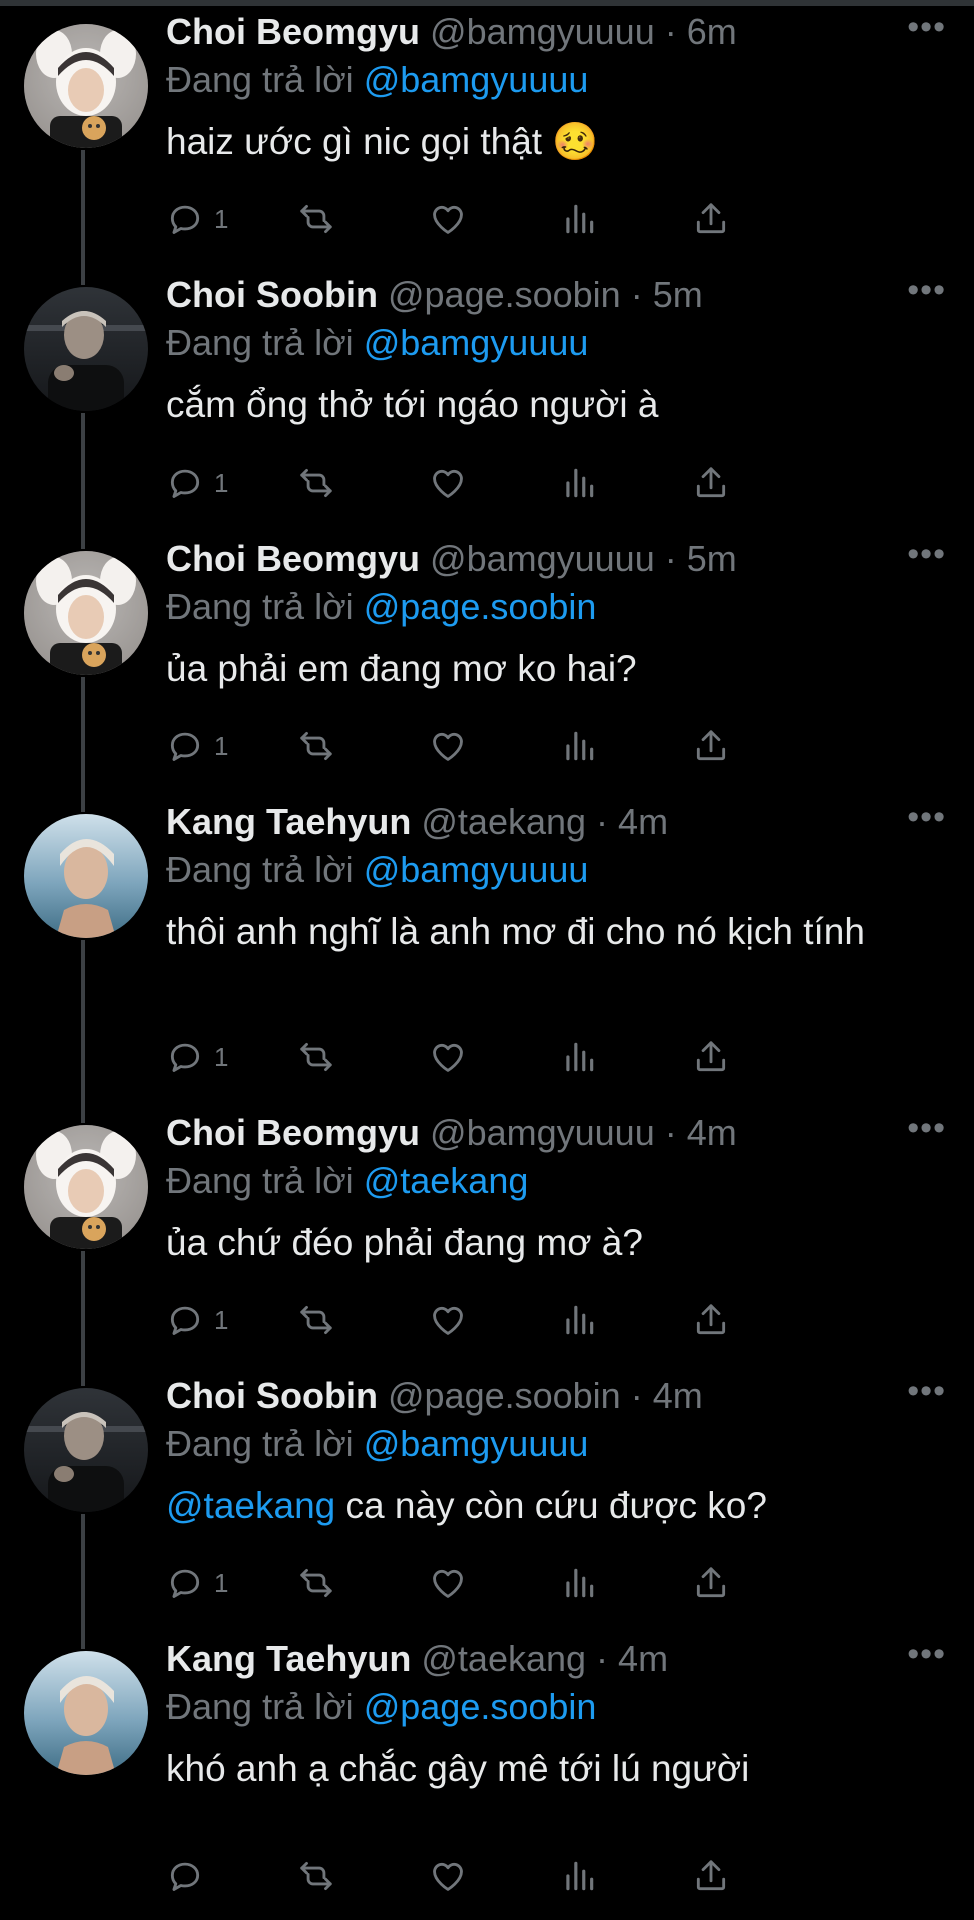 Image resolution: width=974 pixels, height=1920 pixels. I want to click on replying-to-handle: @taekang, so click(446, 1180).